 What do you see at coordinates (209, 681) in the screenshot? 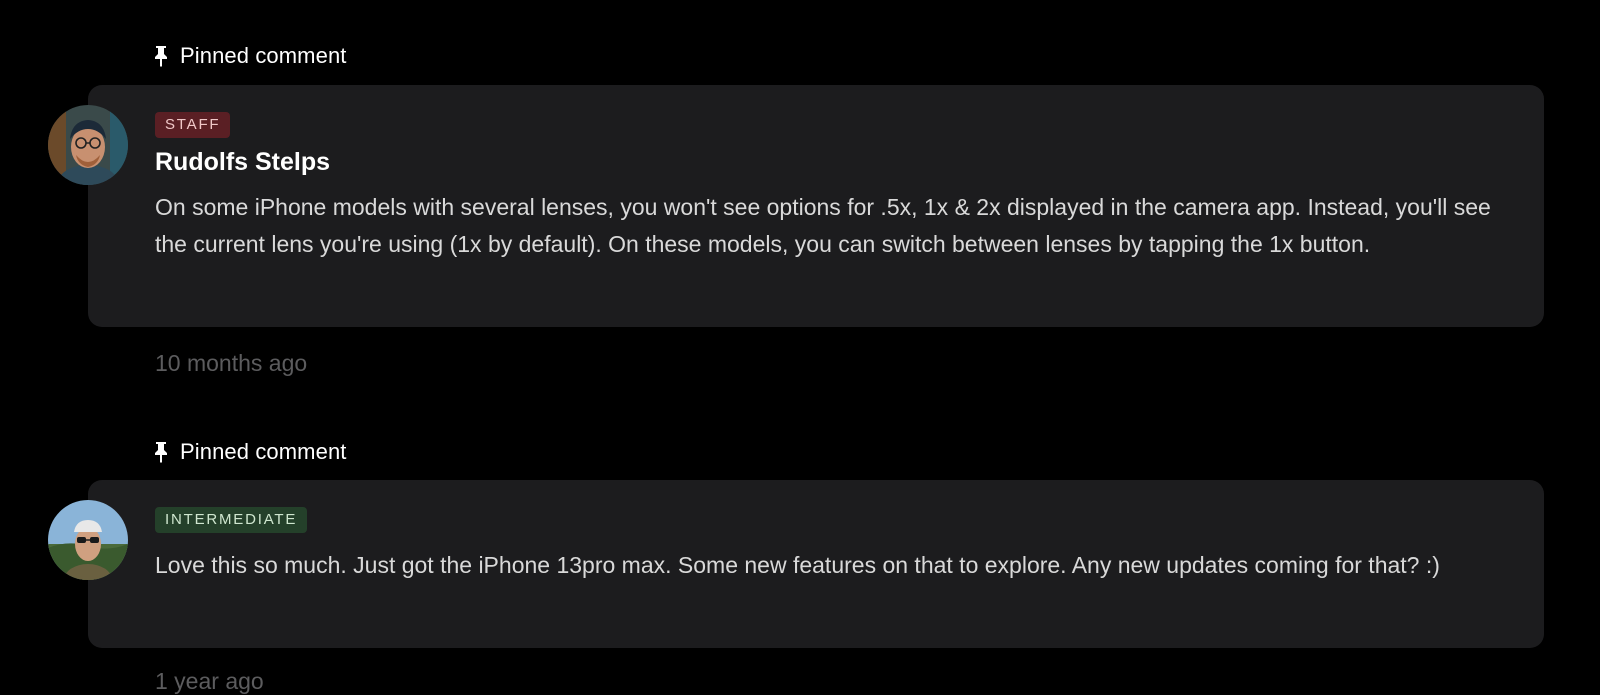
I see `timestamp: 1 year ago` at bounding box center [209, 681].